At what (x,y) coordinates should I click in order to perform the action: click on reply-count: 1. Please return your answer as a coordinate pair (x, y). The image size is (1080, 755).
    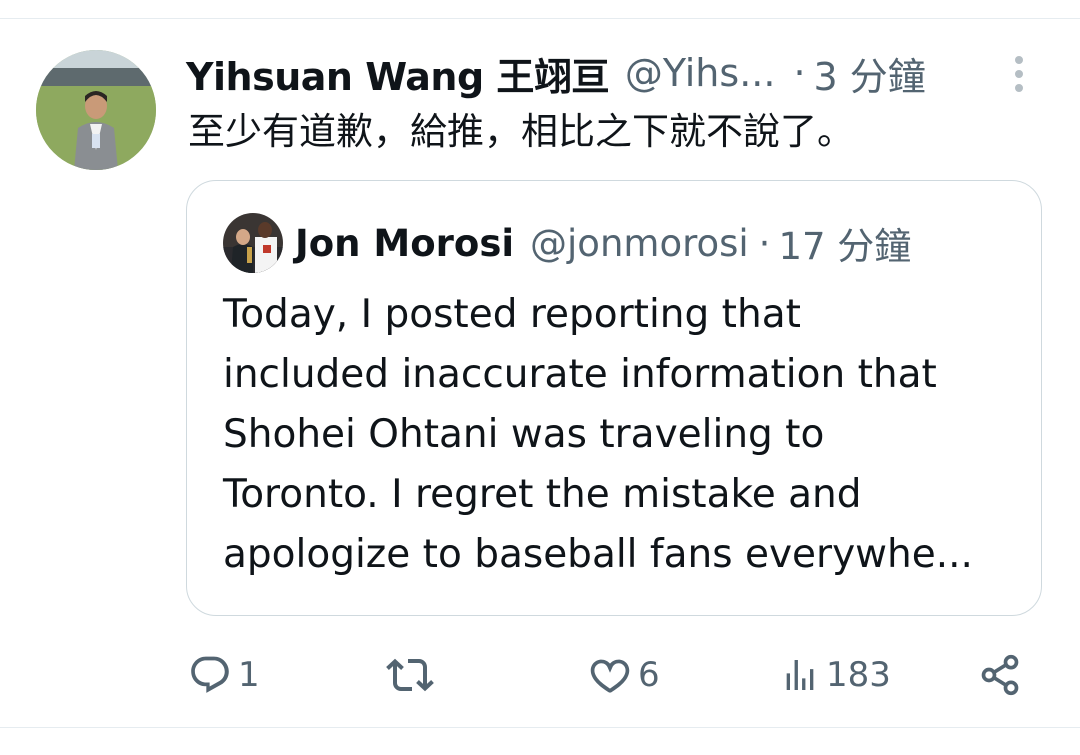
    Looking at the image, I should click on (249, 675).